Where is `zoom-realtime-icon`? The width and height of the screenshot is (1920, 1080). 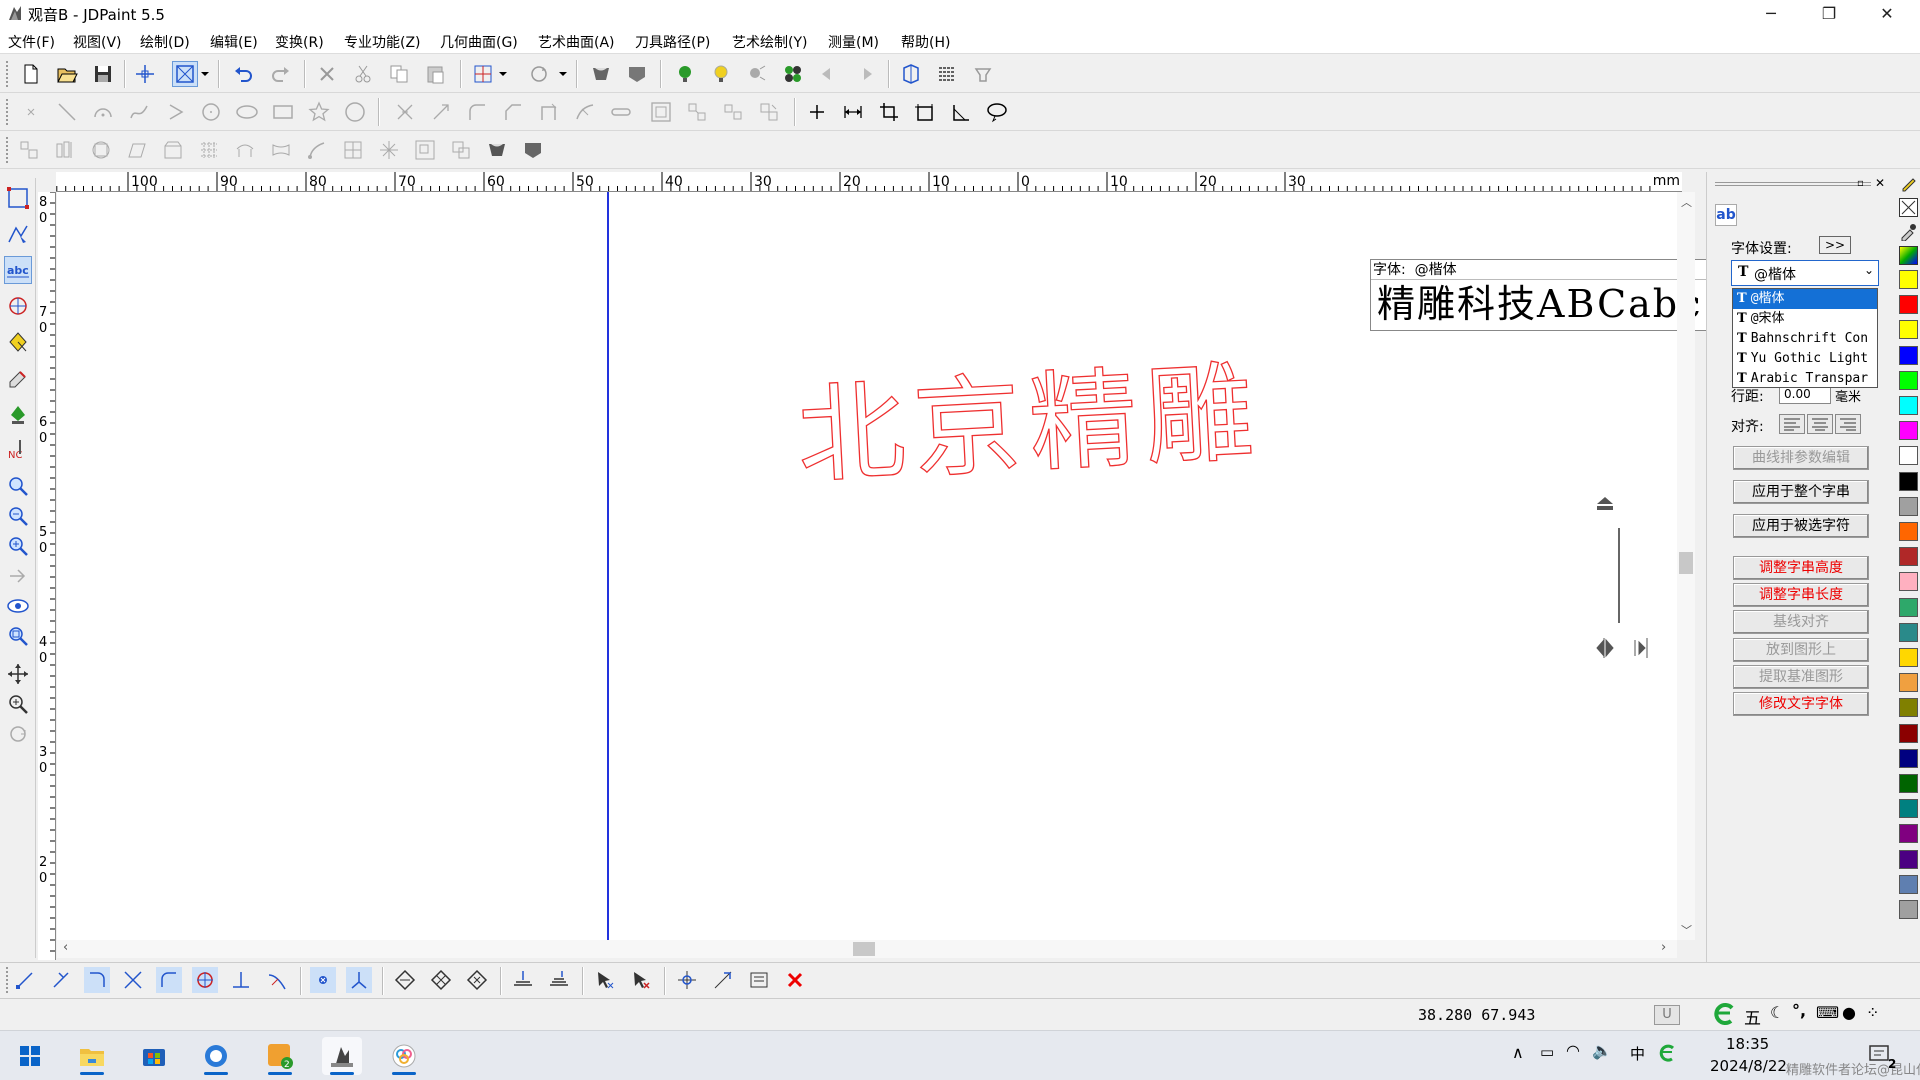 zoom-realtime-icon is located at coordinates (18, 704).